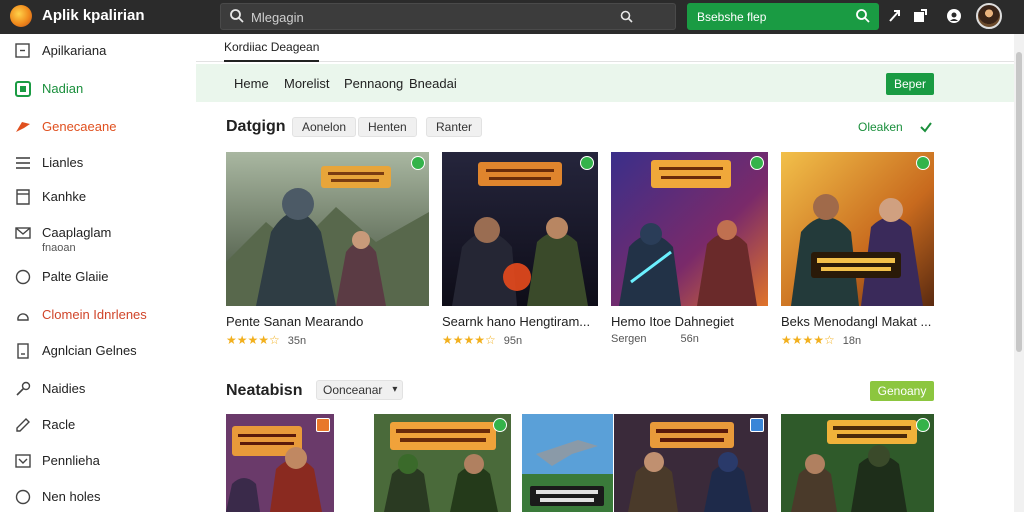 The width and height of the screenshot is (1024, 512). I want to click on notification-icon, so click(920, 18).